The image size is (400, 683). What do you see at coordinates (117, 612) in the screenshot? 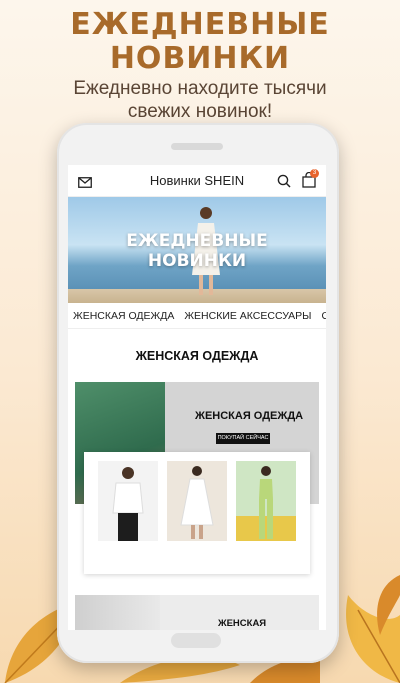
I see `card-model-image` at bounding box center [117, 612].